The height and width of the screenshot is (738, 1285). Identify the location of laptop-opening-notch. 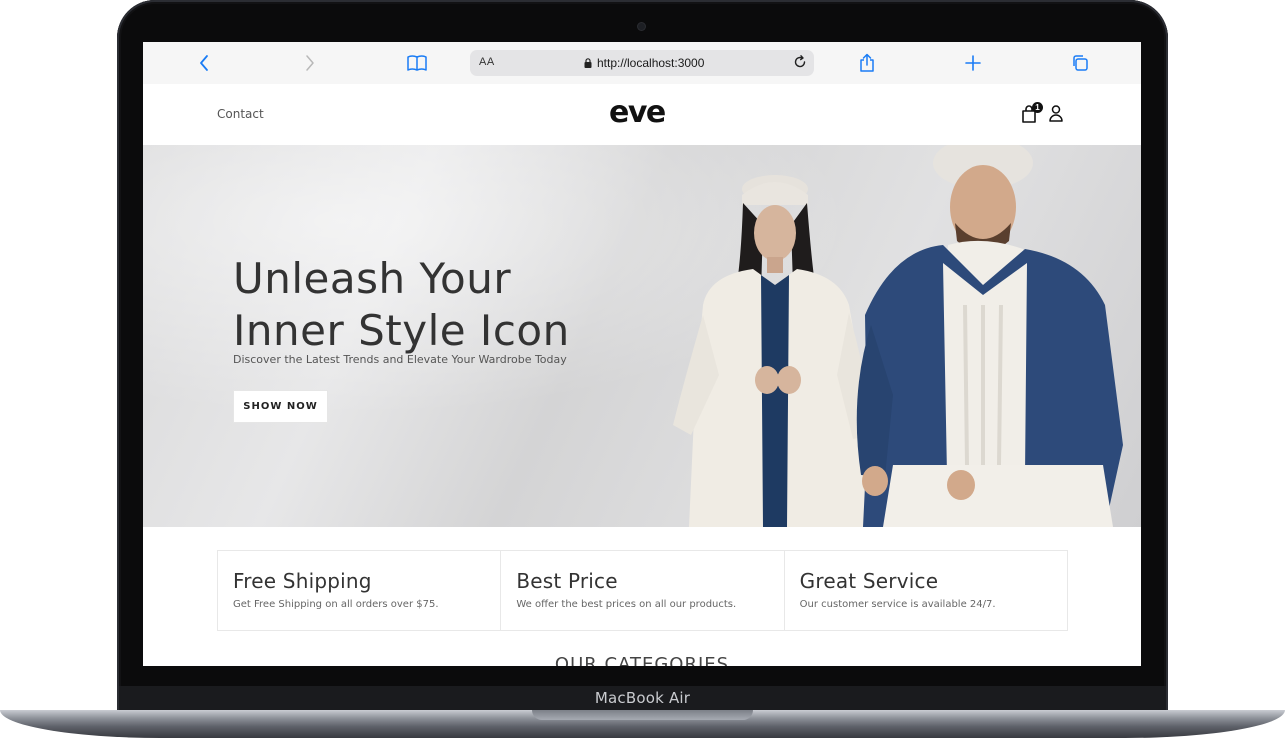
(642, 715).